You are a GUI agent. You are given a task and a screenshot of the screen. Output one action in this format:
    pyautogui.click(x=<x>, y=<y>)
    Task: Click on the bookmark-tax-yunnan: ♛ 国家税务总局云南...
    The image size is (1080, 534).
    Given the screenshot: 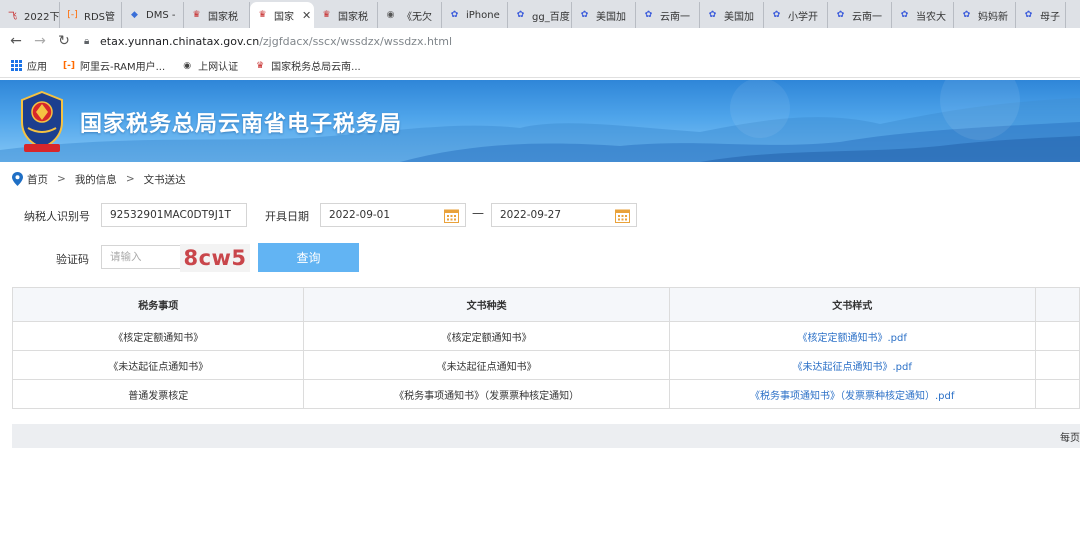 What is the action you would take?
    pyautogui.click(x=307, y=66)
    